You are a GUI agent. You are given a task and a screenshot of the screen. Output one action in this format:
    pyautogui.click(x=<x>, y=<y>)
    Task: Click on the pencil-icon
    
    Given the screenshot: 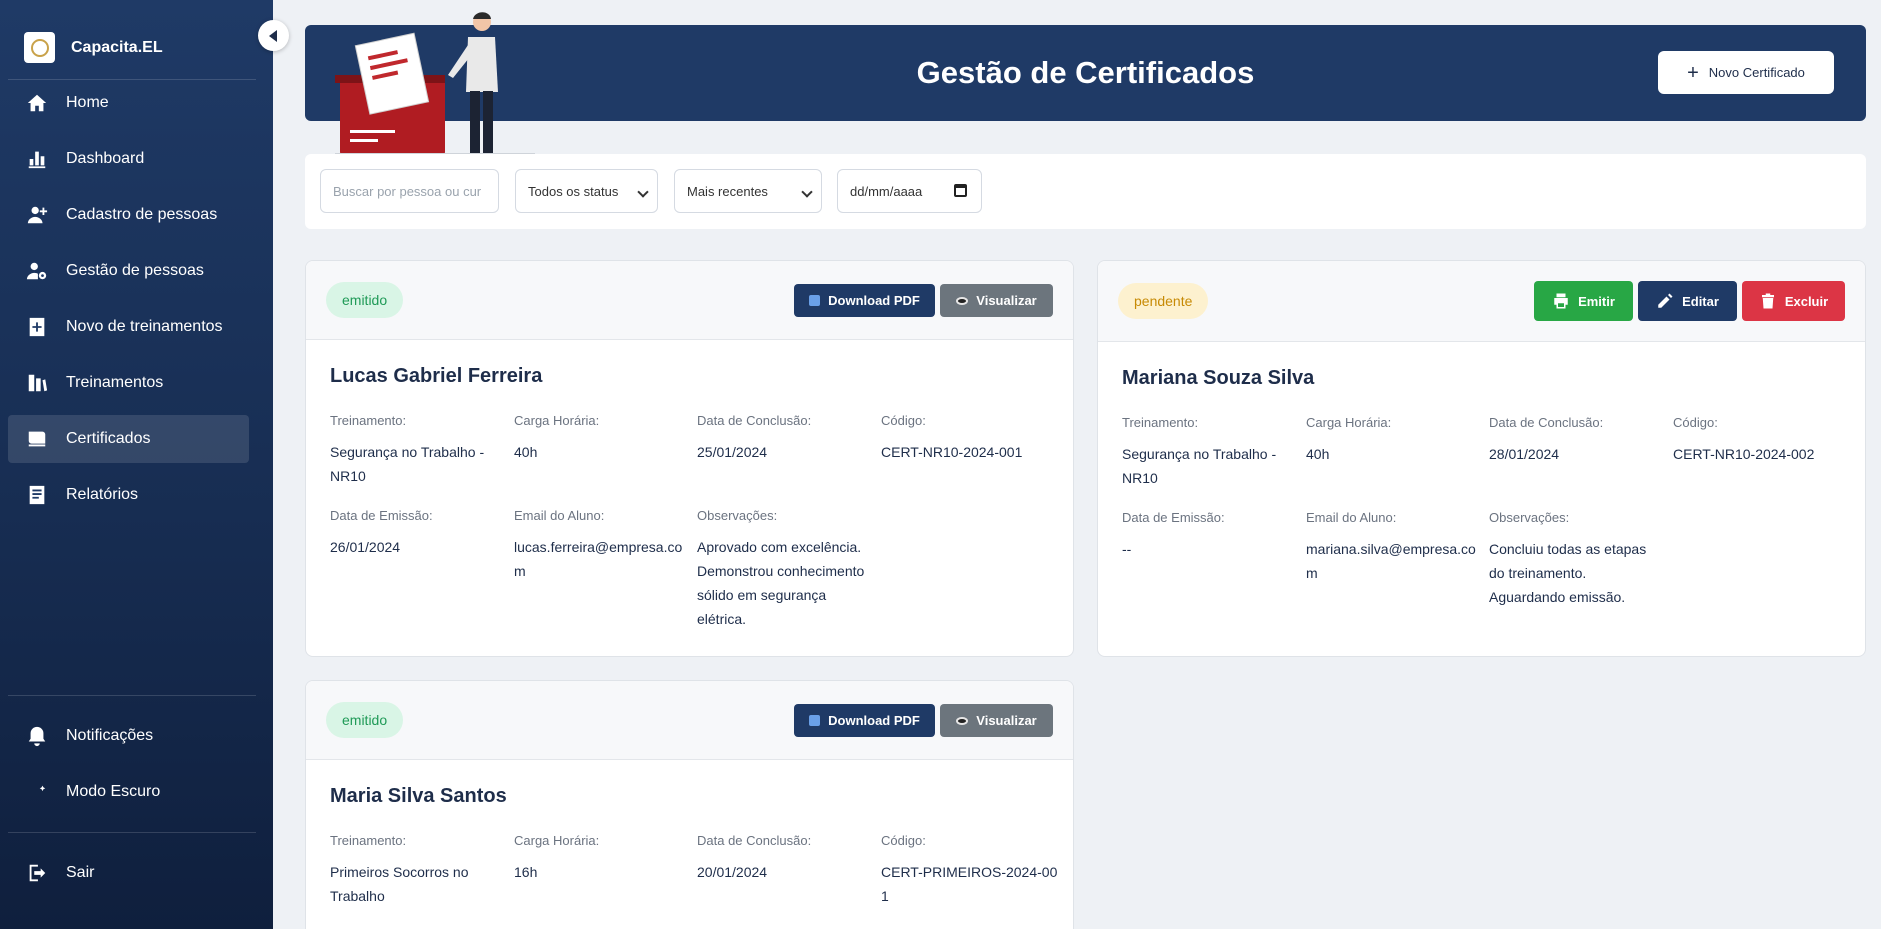 What is the action you would take?
    pyautogui.click(x=1665, y=300)
    